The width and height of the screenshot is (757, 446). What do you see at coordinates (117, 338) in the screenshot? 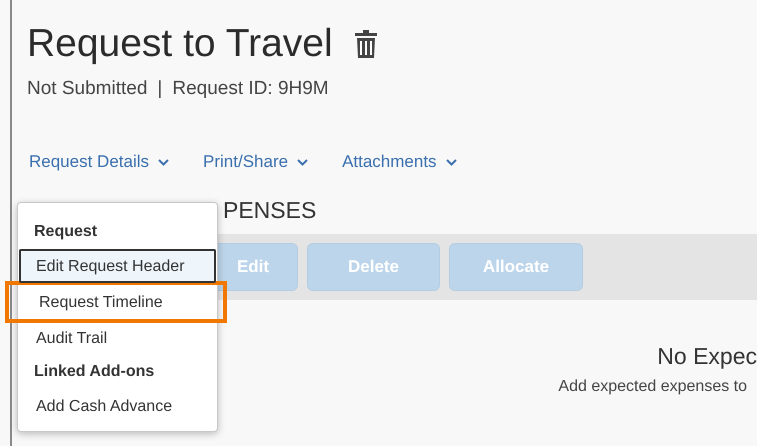
I see `menu-item: Audit Trail` at bounding box center [117, 338].